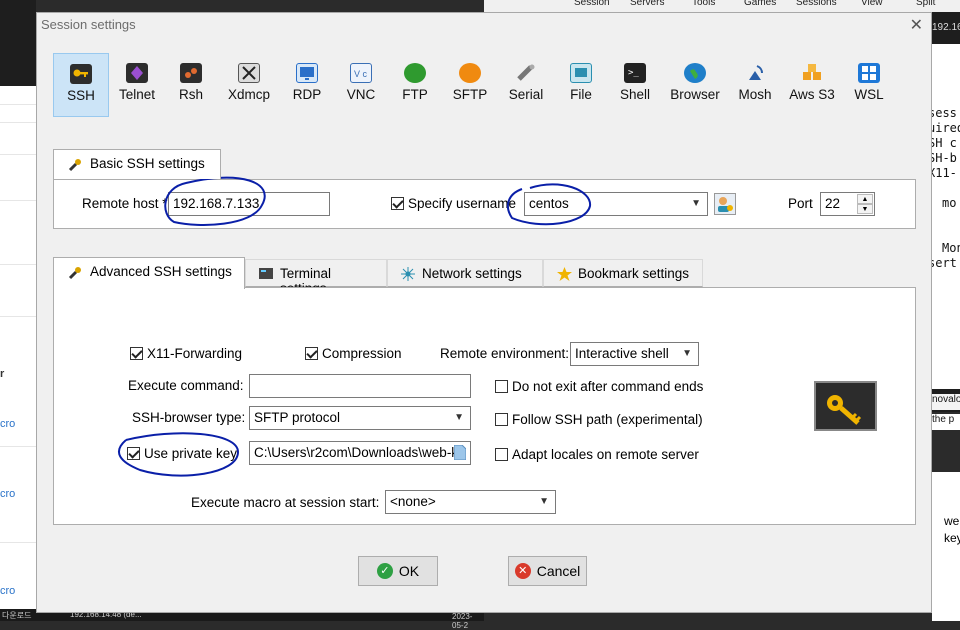 The width and height of the screenshot is (960, 630). I want to click on tab-bookmark-settings: Bookmark settings, so click(623, 273).